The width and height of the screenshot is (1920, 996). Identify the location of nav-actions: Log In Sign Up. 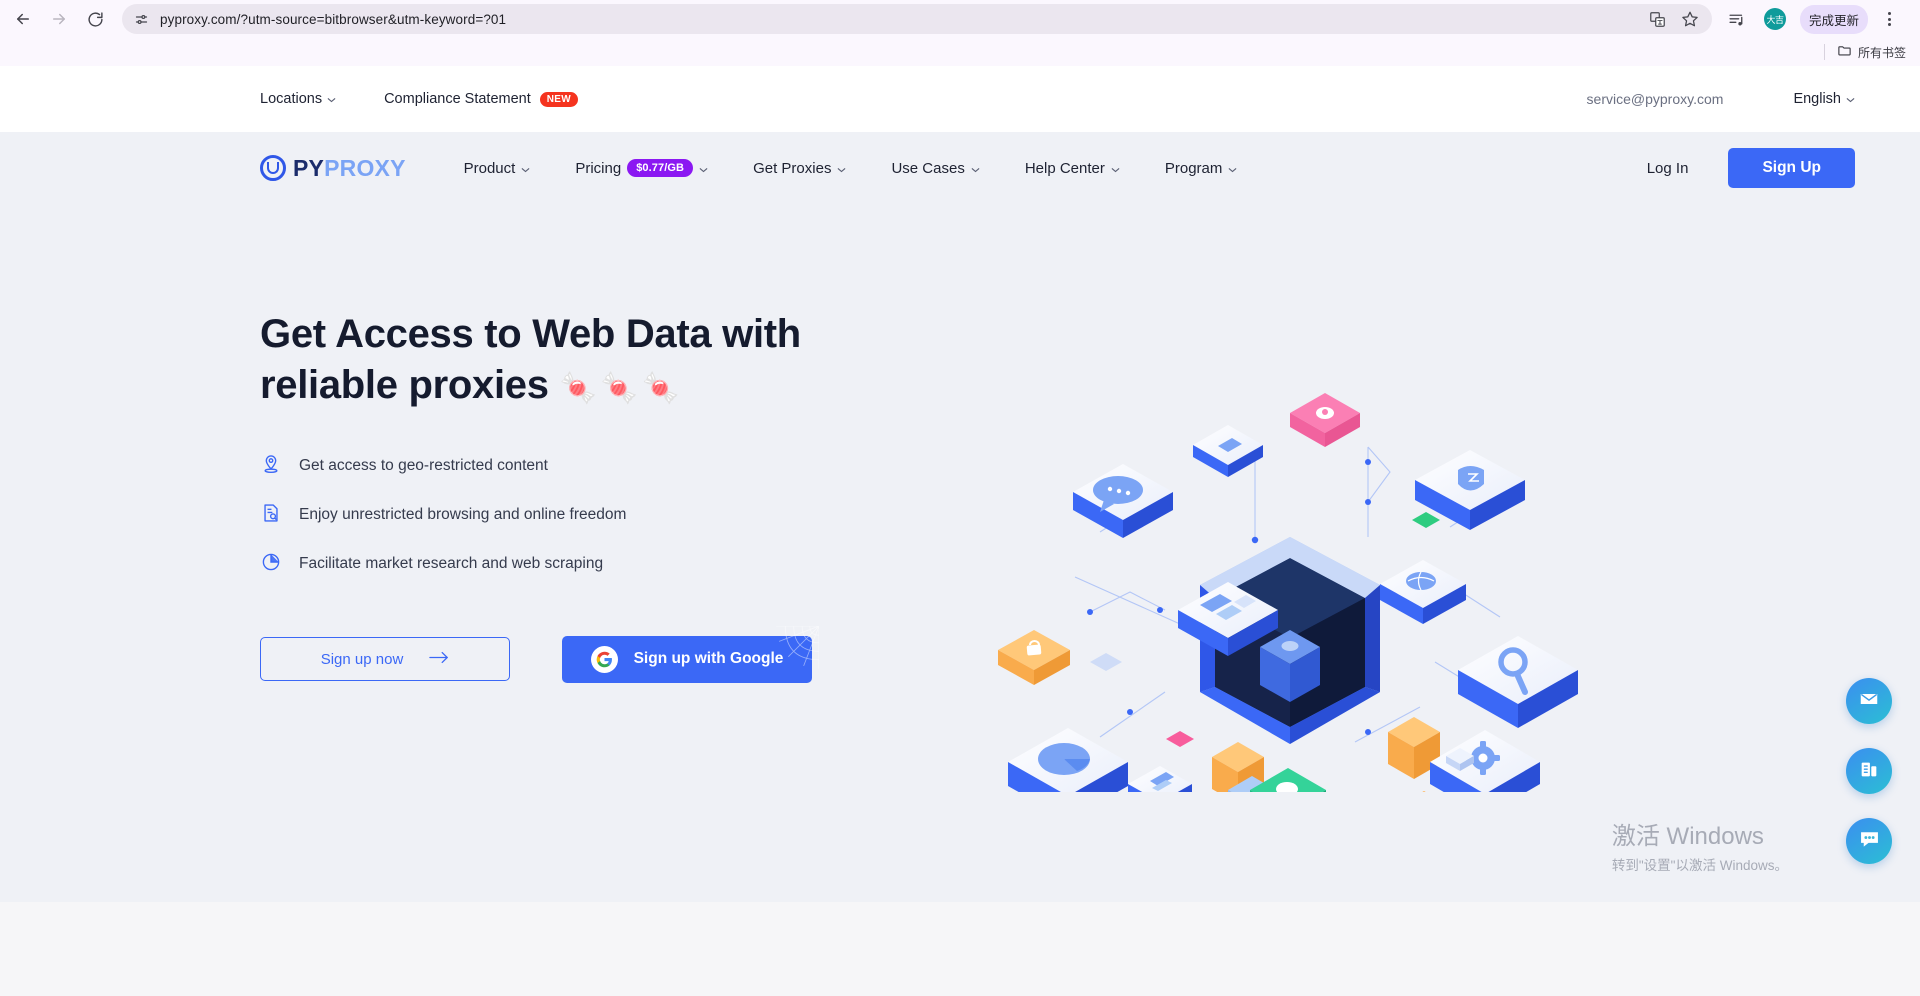
(1751, 168).